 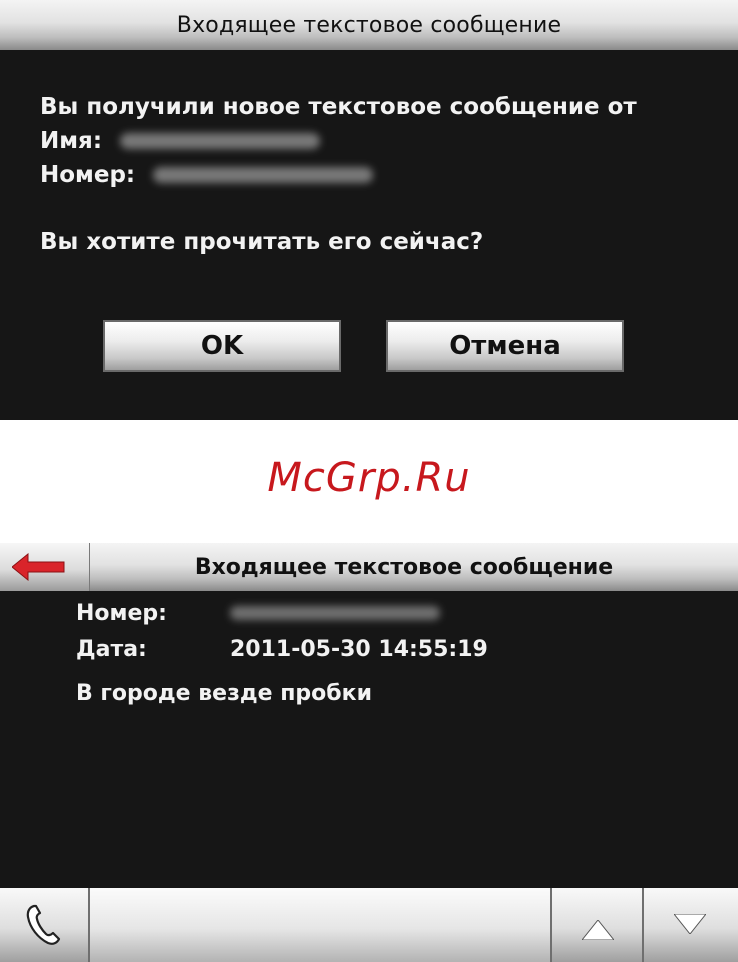 I want to click on arrow-up-icon, so click(x=598, y=930).